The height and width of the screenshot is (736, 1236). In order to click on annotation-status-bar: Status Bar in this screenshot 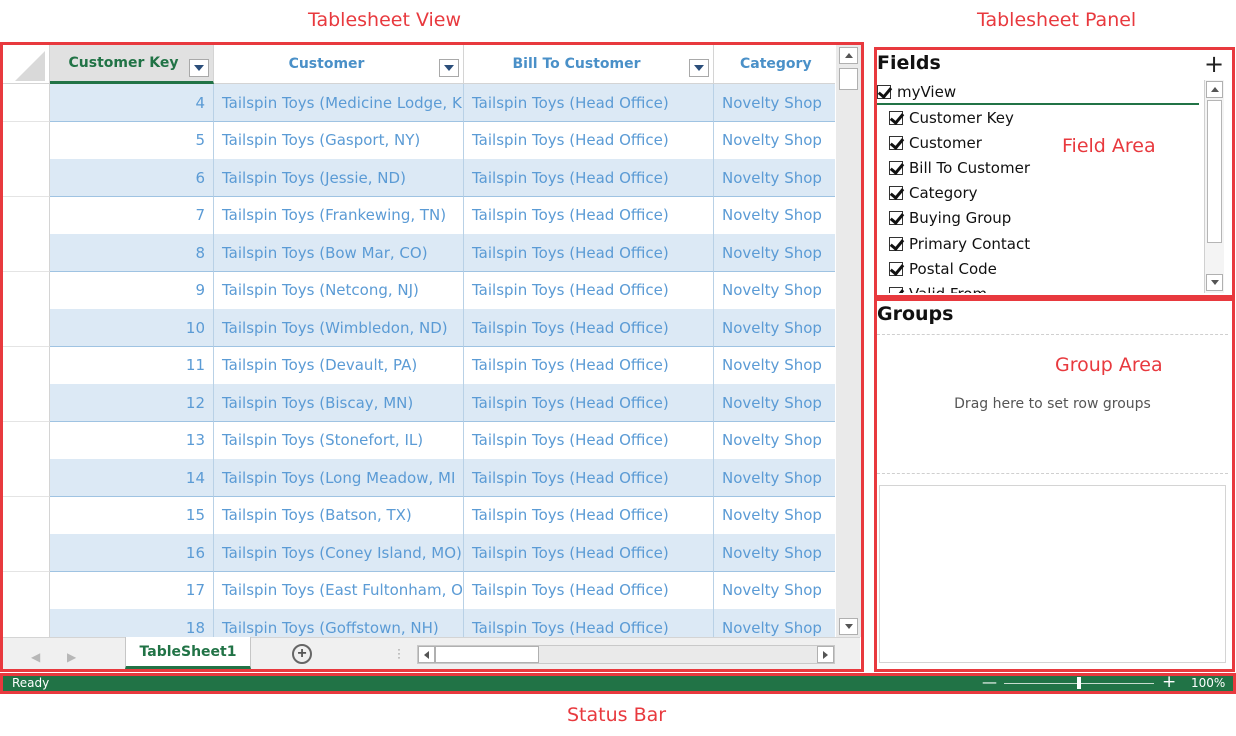, I will do `click(617, 715)`.